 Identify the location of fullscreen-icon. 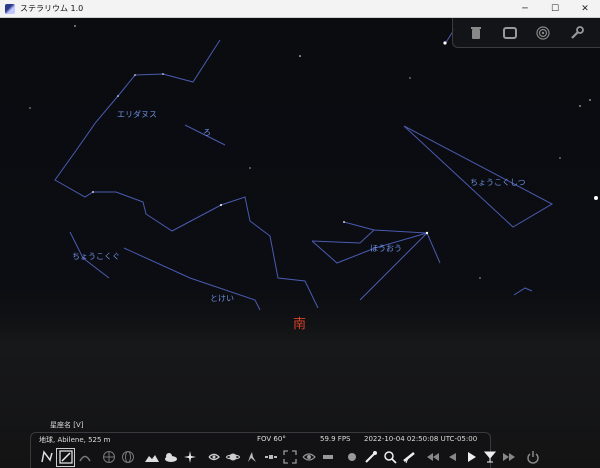
(289, 457).